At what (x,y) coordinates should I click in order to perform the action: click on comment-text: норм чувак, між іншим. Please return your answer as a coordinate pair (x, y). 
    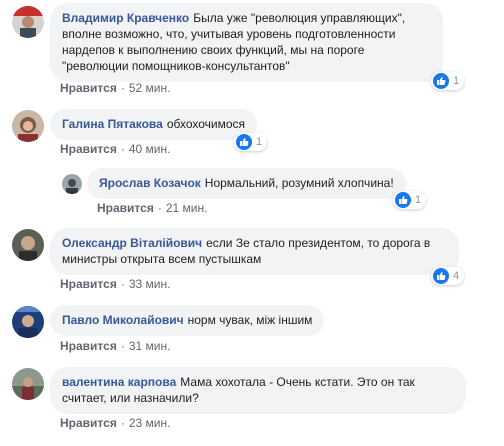
    Looking at the image, I should click on (250, 320).